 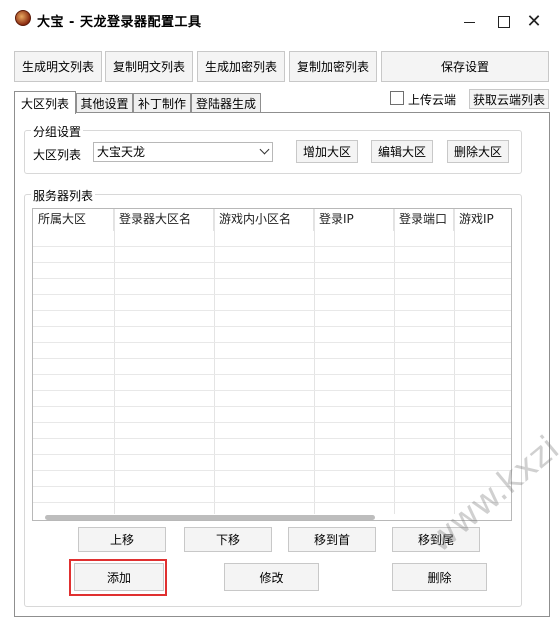 What do you see at coordinates (164, 220) in the screenshot?
I see `column-header-launcher-region-name: 登录器大区名` at bounding box center [164, 220].